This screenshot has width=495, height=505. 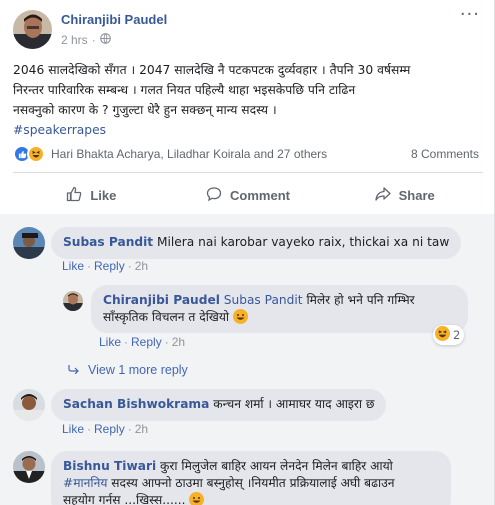 I want to click on divider, so click(x=248, y=172).